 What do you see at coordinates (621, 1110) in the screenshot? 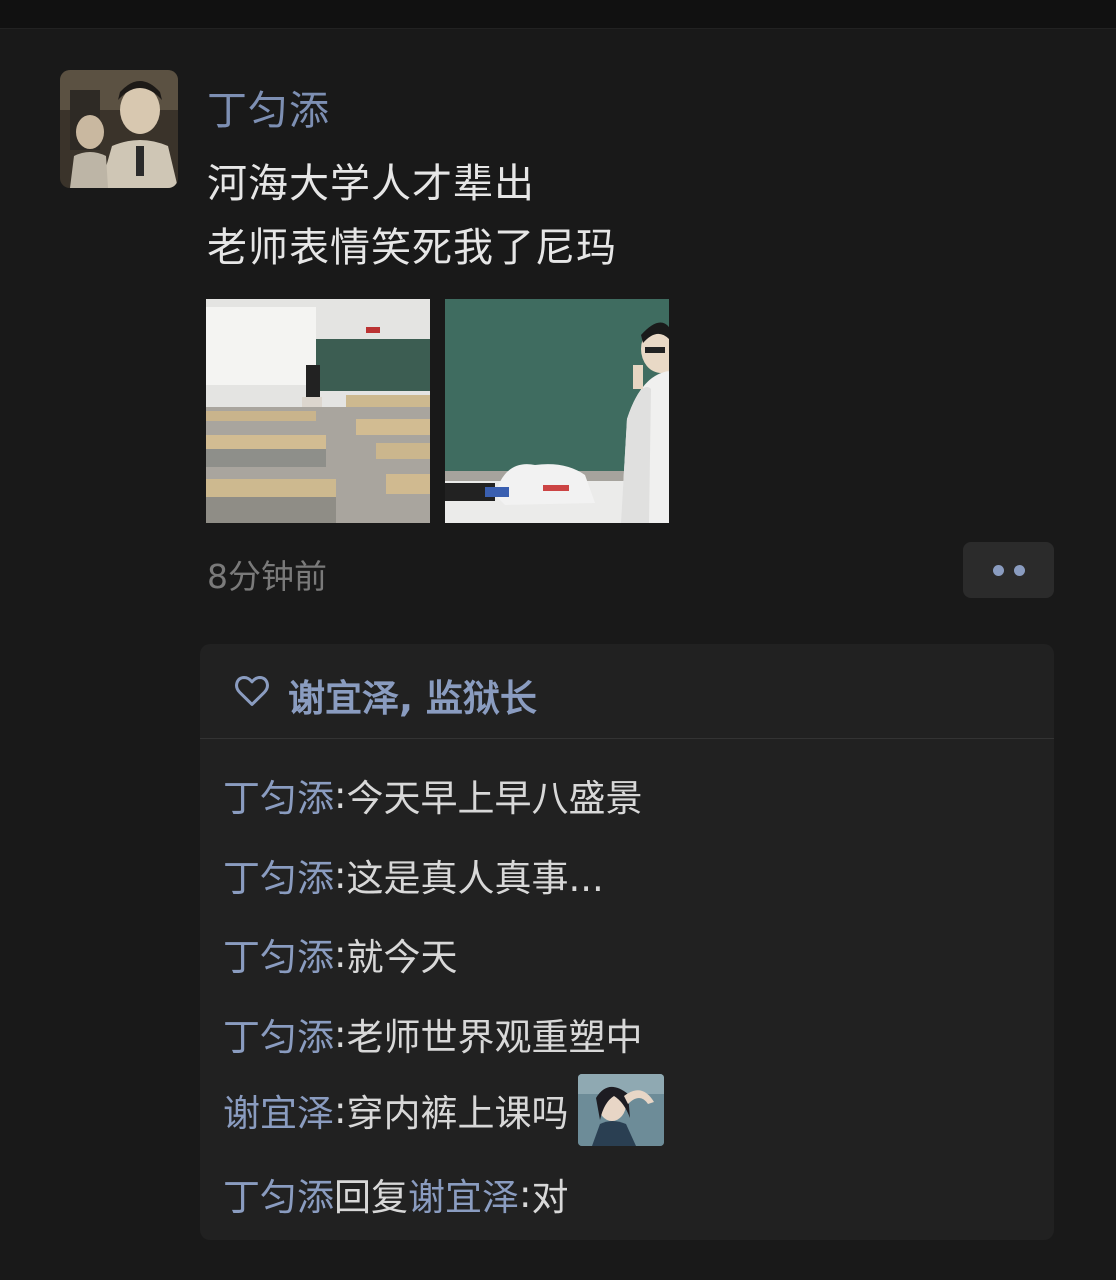
I see `sticker-image` at bounding box center [621, 1110].